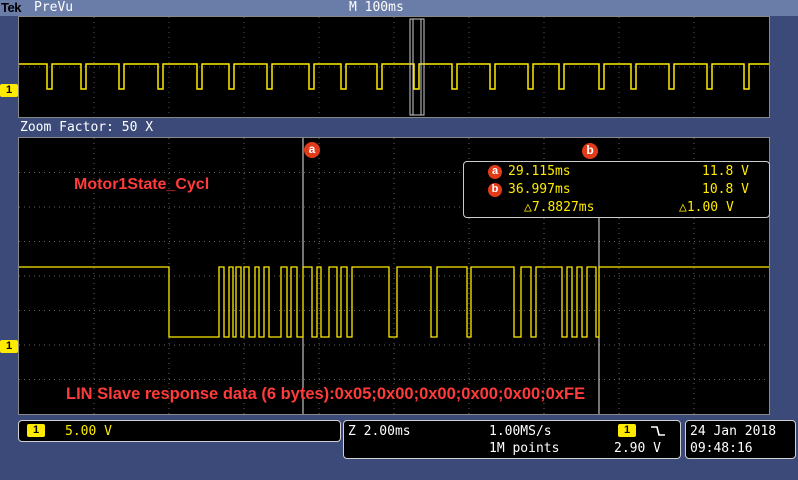  Describe the element at coordinates (520, 431) in the screenshot. I see `sample-rate: 1.00MS/s` at that location.